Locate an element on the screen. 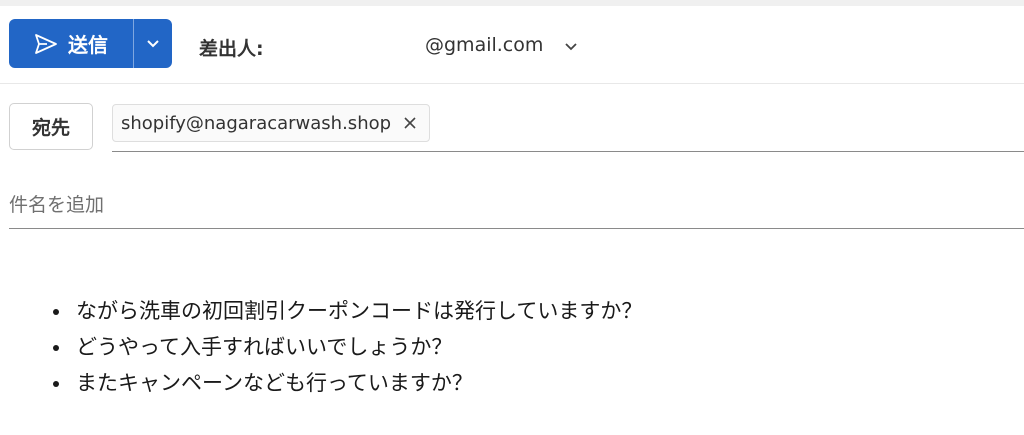 The image size is (1024, 435). recipient-address: shopify@nagaracarwash.shop is located at coordinates (256, 123).